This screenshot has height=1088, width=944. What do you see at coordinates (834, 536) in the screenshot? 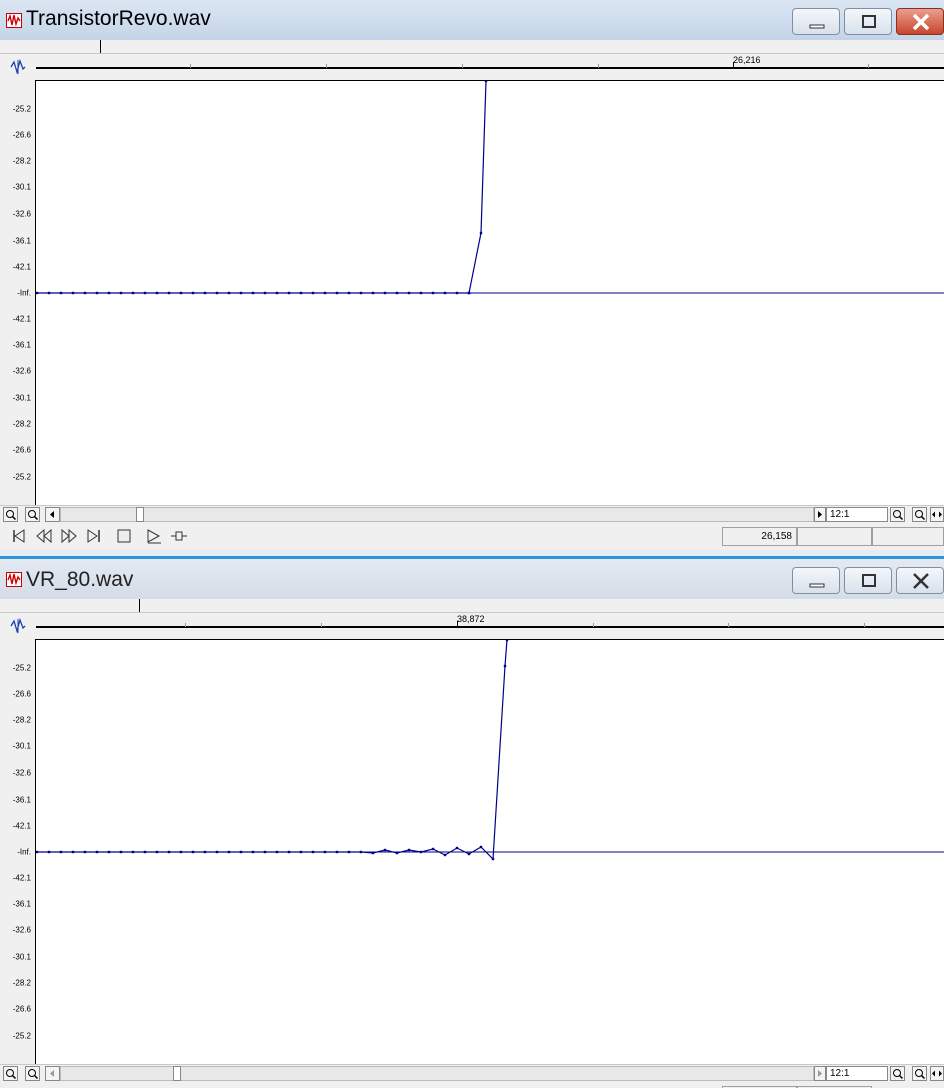
I see `selection-start-field` at bounding box center [834, 536].